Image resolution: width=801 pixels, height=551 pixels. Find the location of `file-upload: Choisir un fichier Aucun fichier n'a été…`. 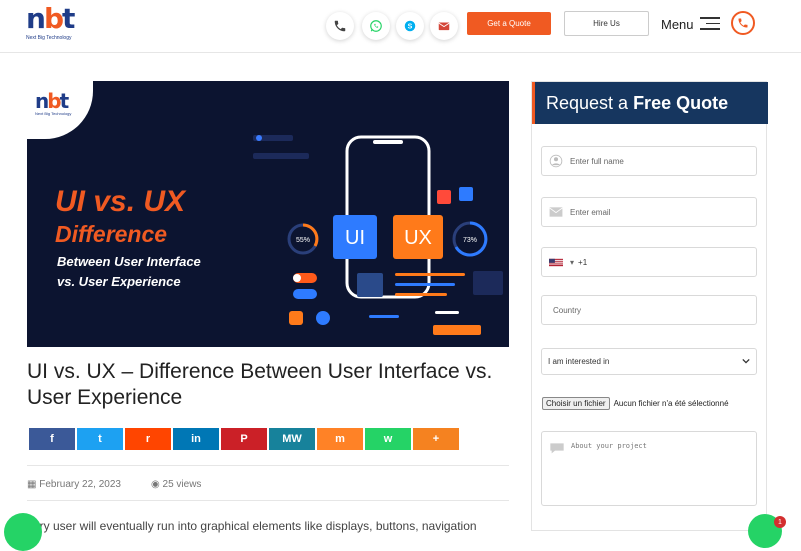

file-upload: Choisir un fichier Aucun fichier n'a été… is located at coordinates (635, 403).